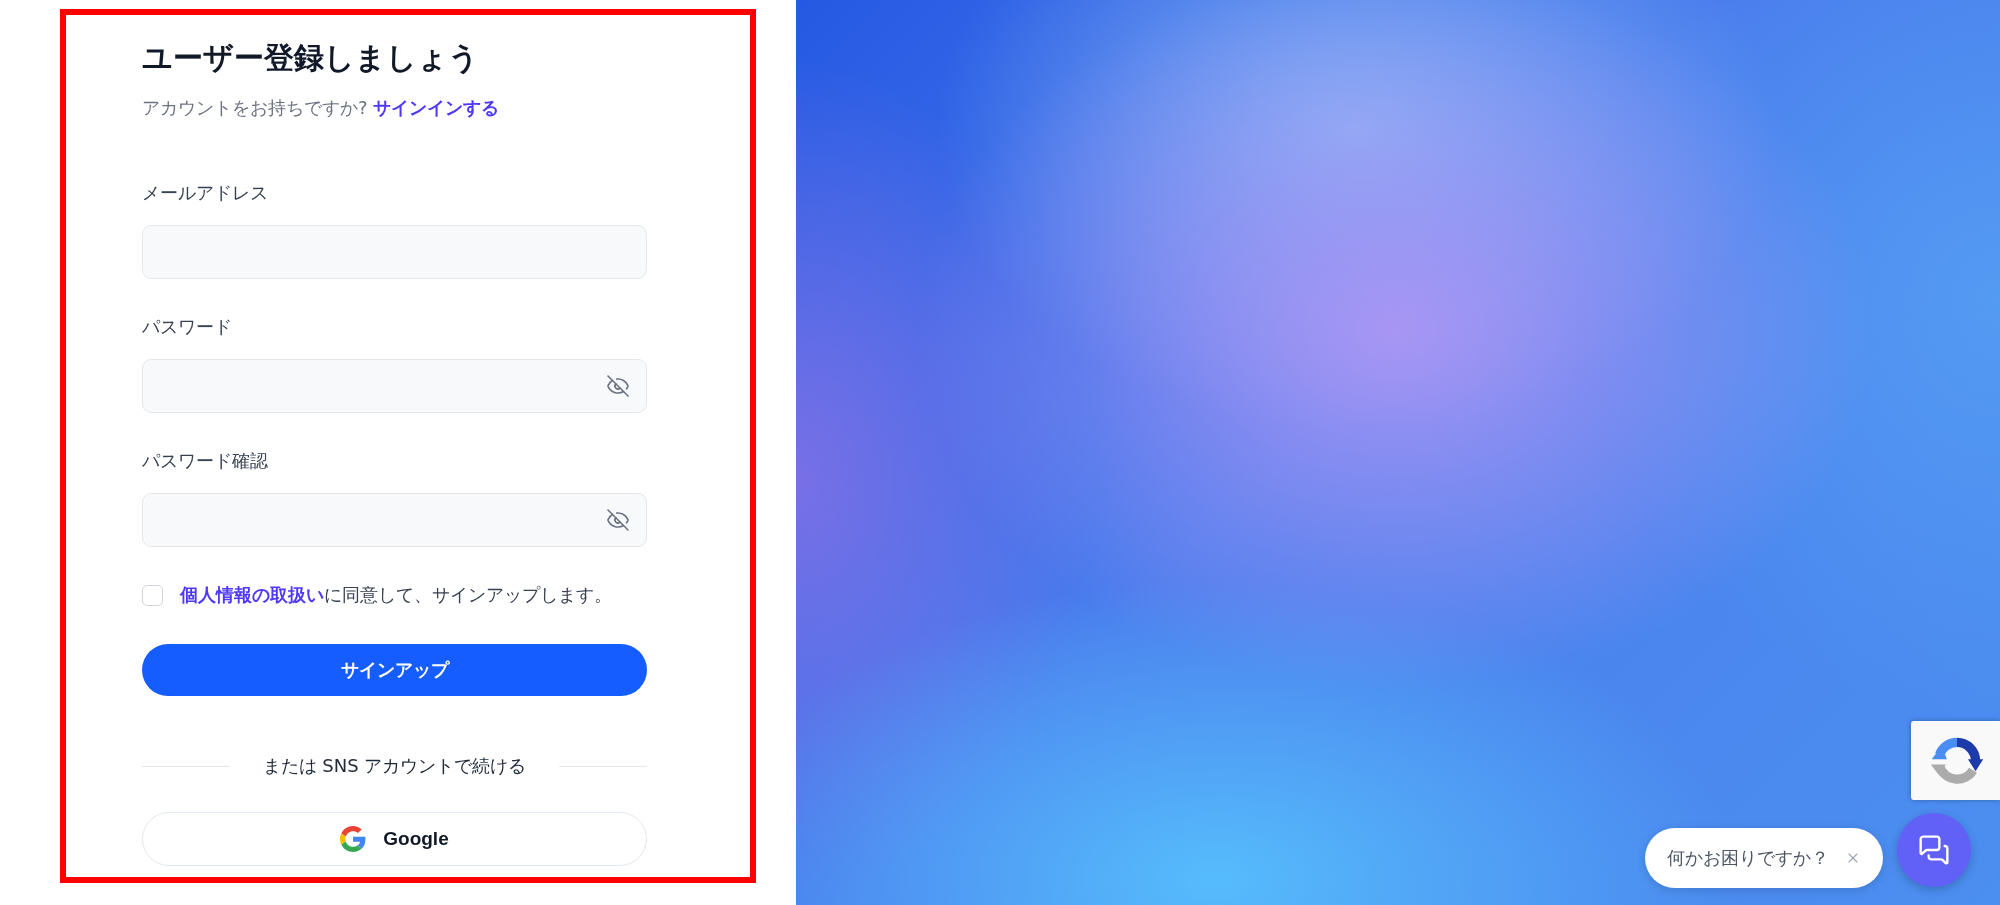 The image size is (2000, 905). What do you see at coordinates (321, 108) in the screenshot?
I see `signin-prompt: アカウントをお持ちですか? サインインする` at bounding box center [321, 108].